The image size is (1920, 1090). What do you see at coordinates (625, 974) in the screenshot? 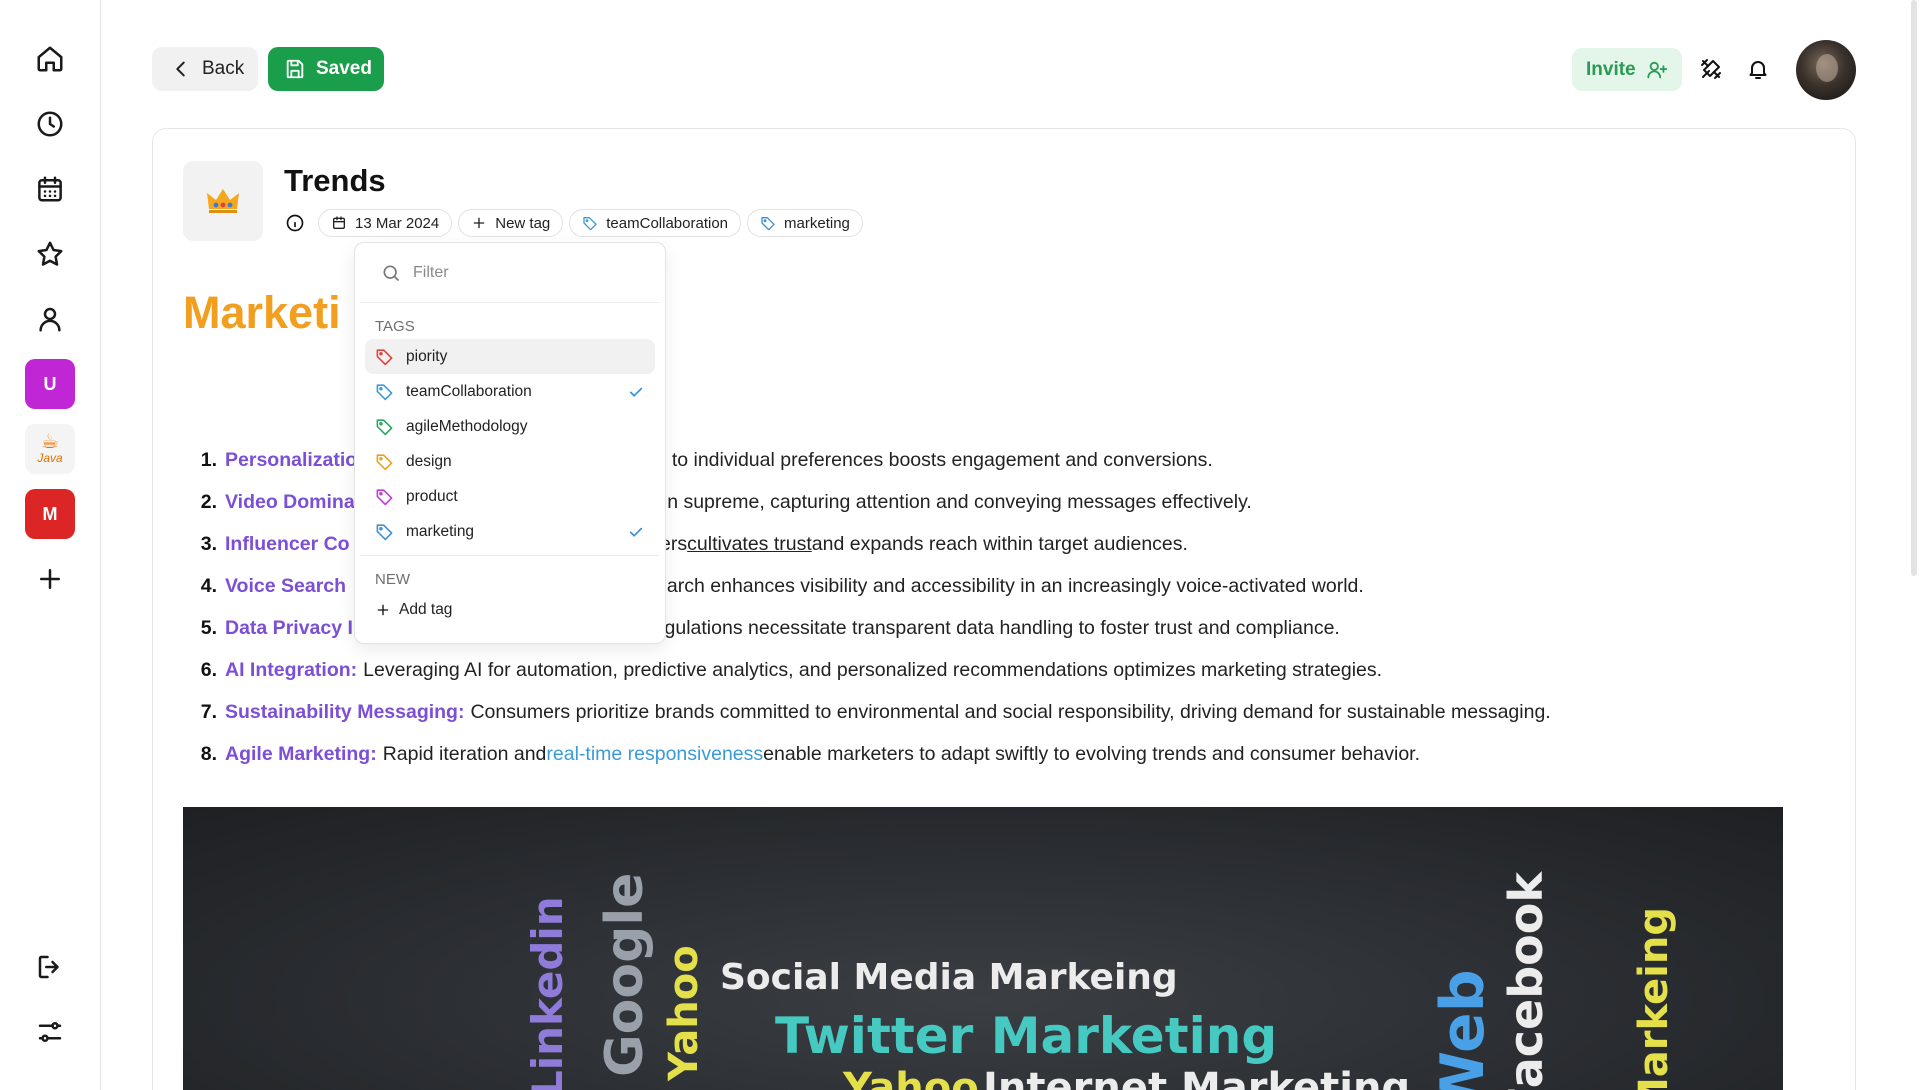
I see `hero-word-google: Google` at bounding box center [625, 974].